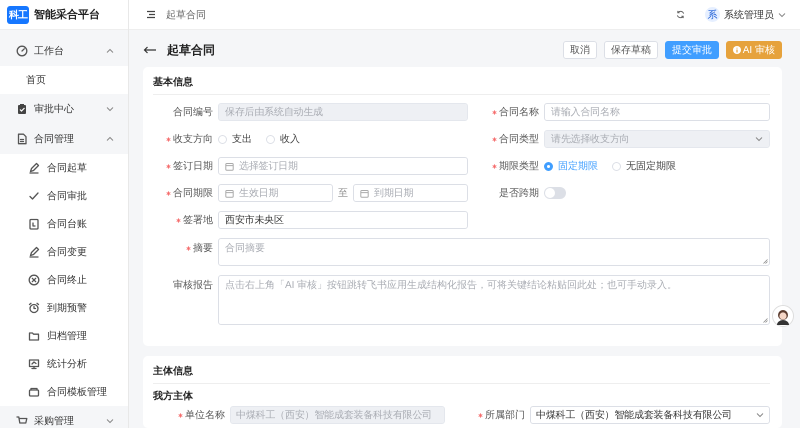 The height and width of the screenshot is (428, 800). Describe the element at coordinates (712, 14) in the screenshot. I see `user-avatar: 系` at that location.